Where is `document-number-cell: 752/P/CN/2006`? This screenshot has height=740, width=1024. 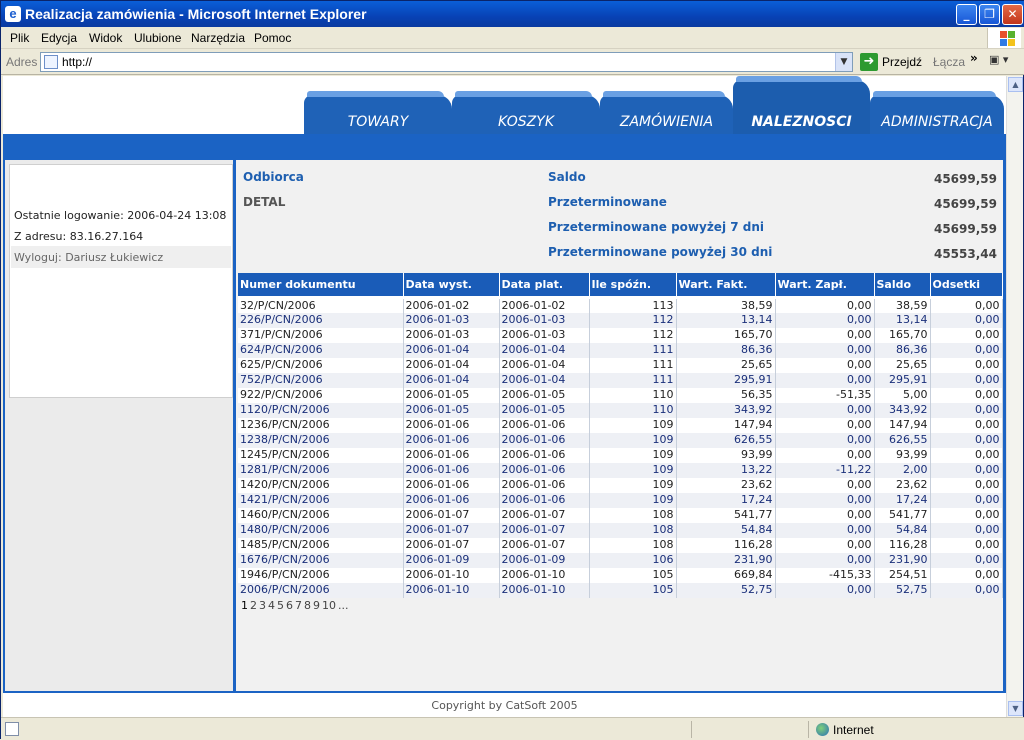
document-number-cell: 752/P/CN/2006 is located at coordinates (321, 380).